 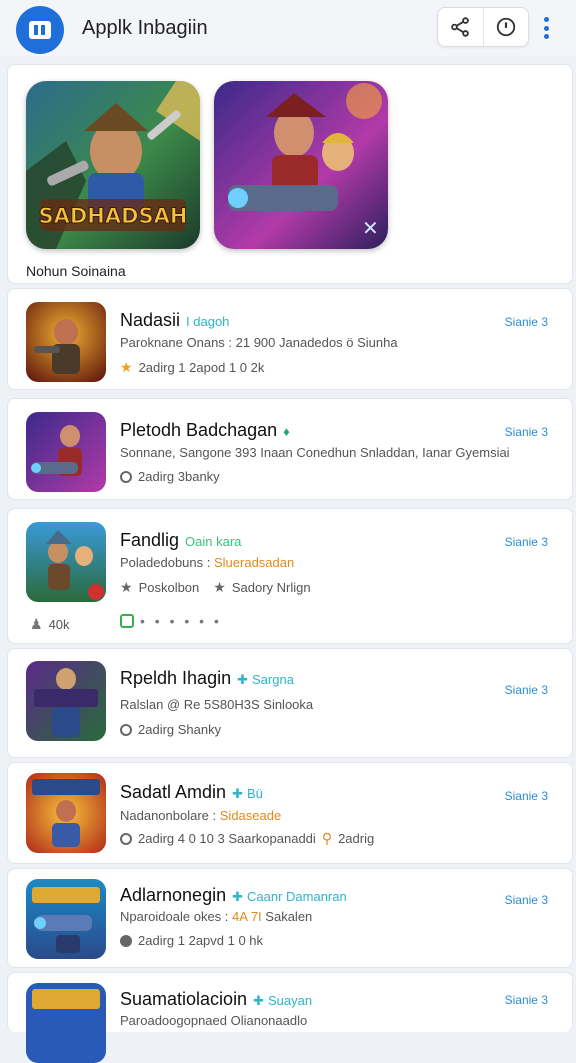 What do you see at coordinates (216, 999) in the screenshot?
I see `app-title: Suamatiolacioin ✚ Suayan` at bounding box center [216, 999].